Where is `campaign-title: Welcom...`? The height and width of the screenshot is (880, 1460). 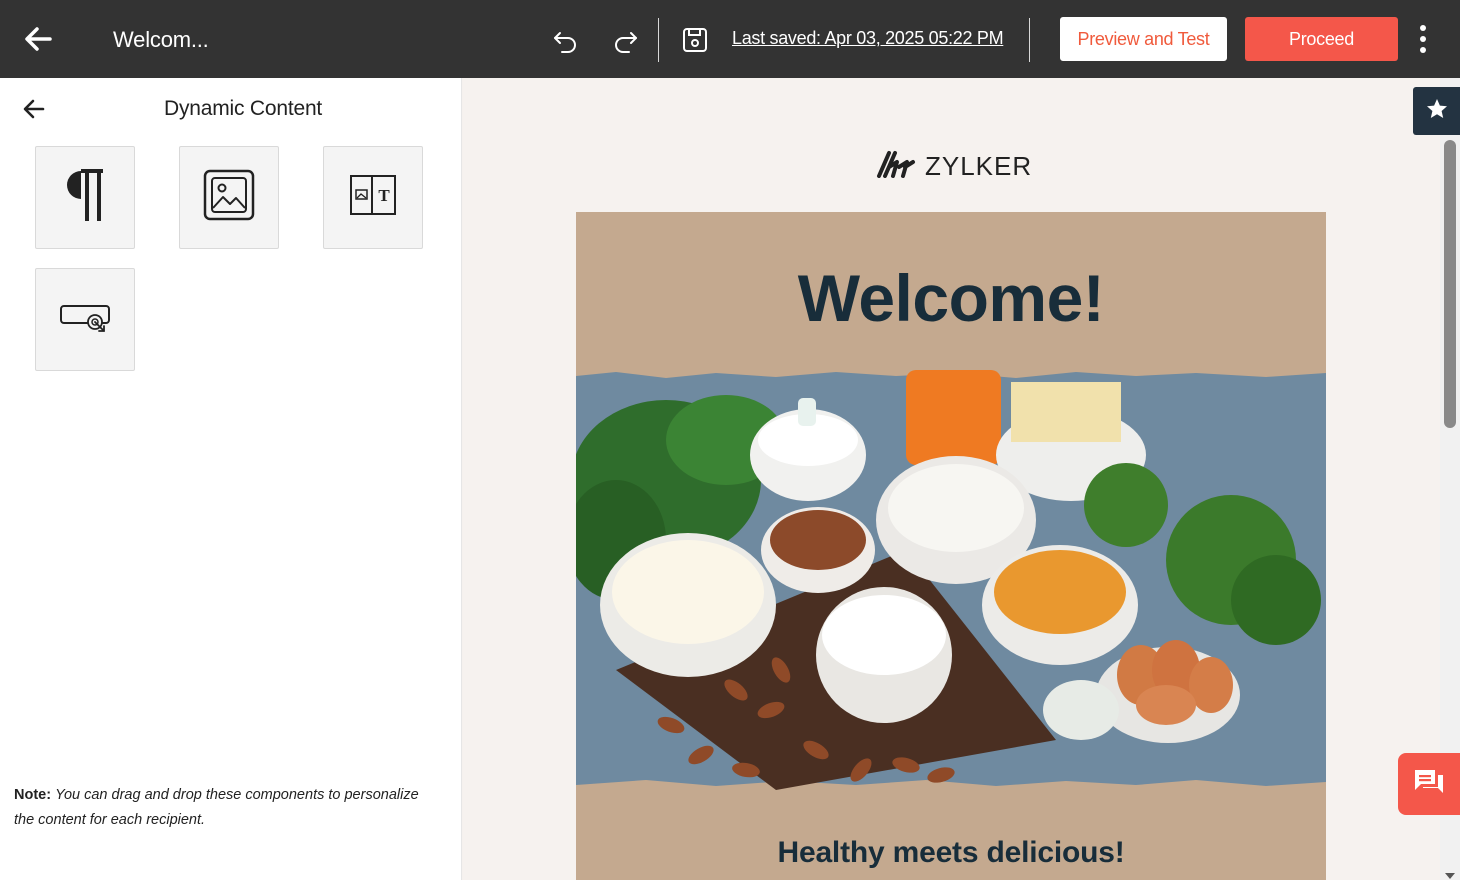 campaign-title: Welcom... is located at coordinates (161, 40).